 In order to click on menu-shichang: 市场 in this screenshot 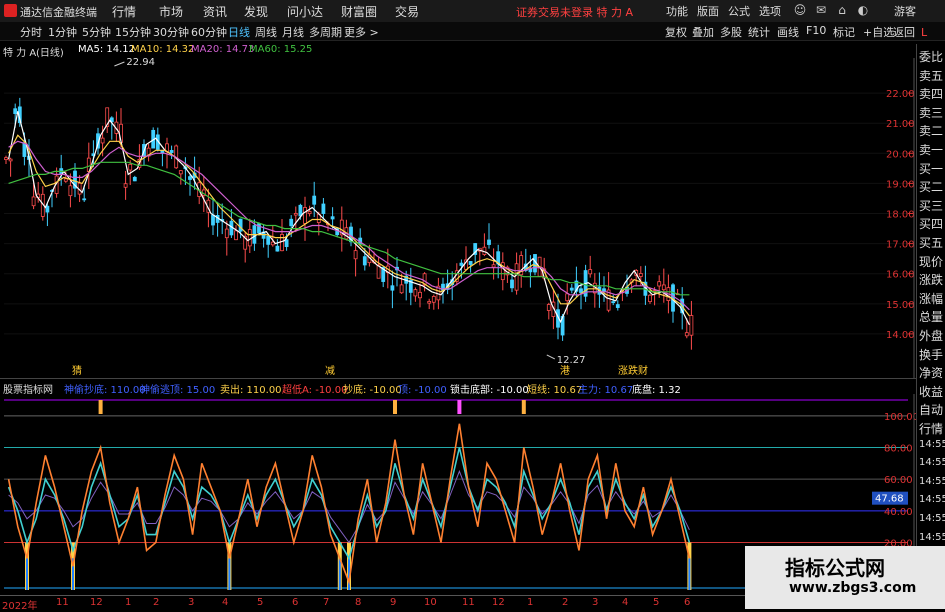, I will do `click(171, 11)`.